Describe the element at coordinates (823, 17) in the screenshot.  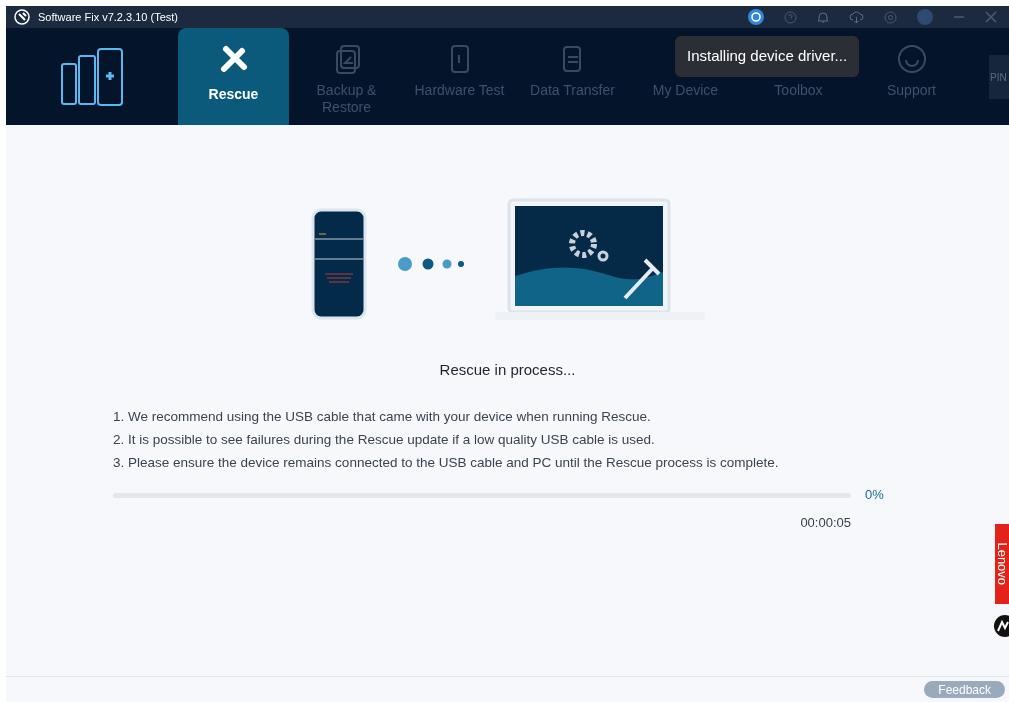
I see `bell-icon` at that location.